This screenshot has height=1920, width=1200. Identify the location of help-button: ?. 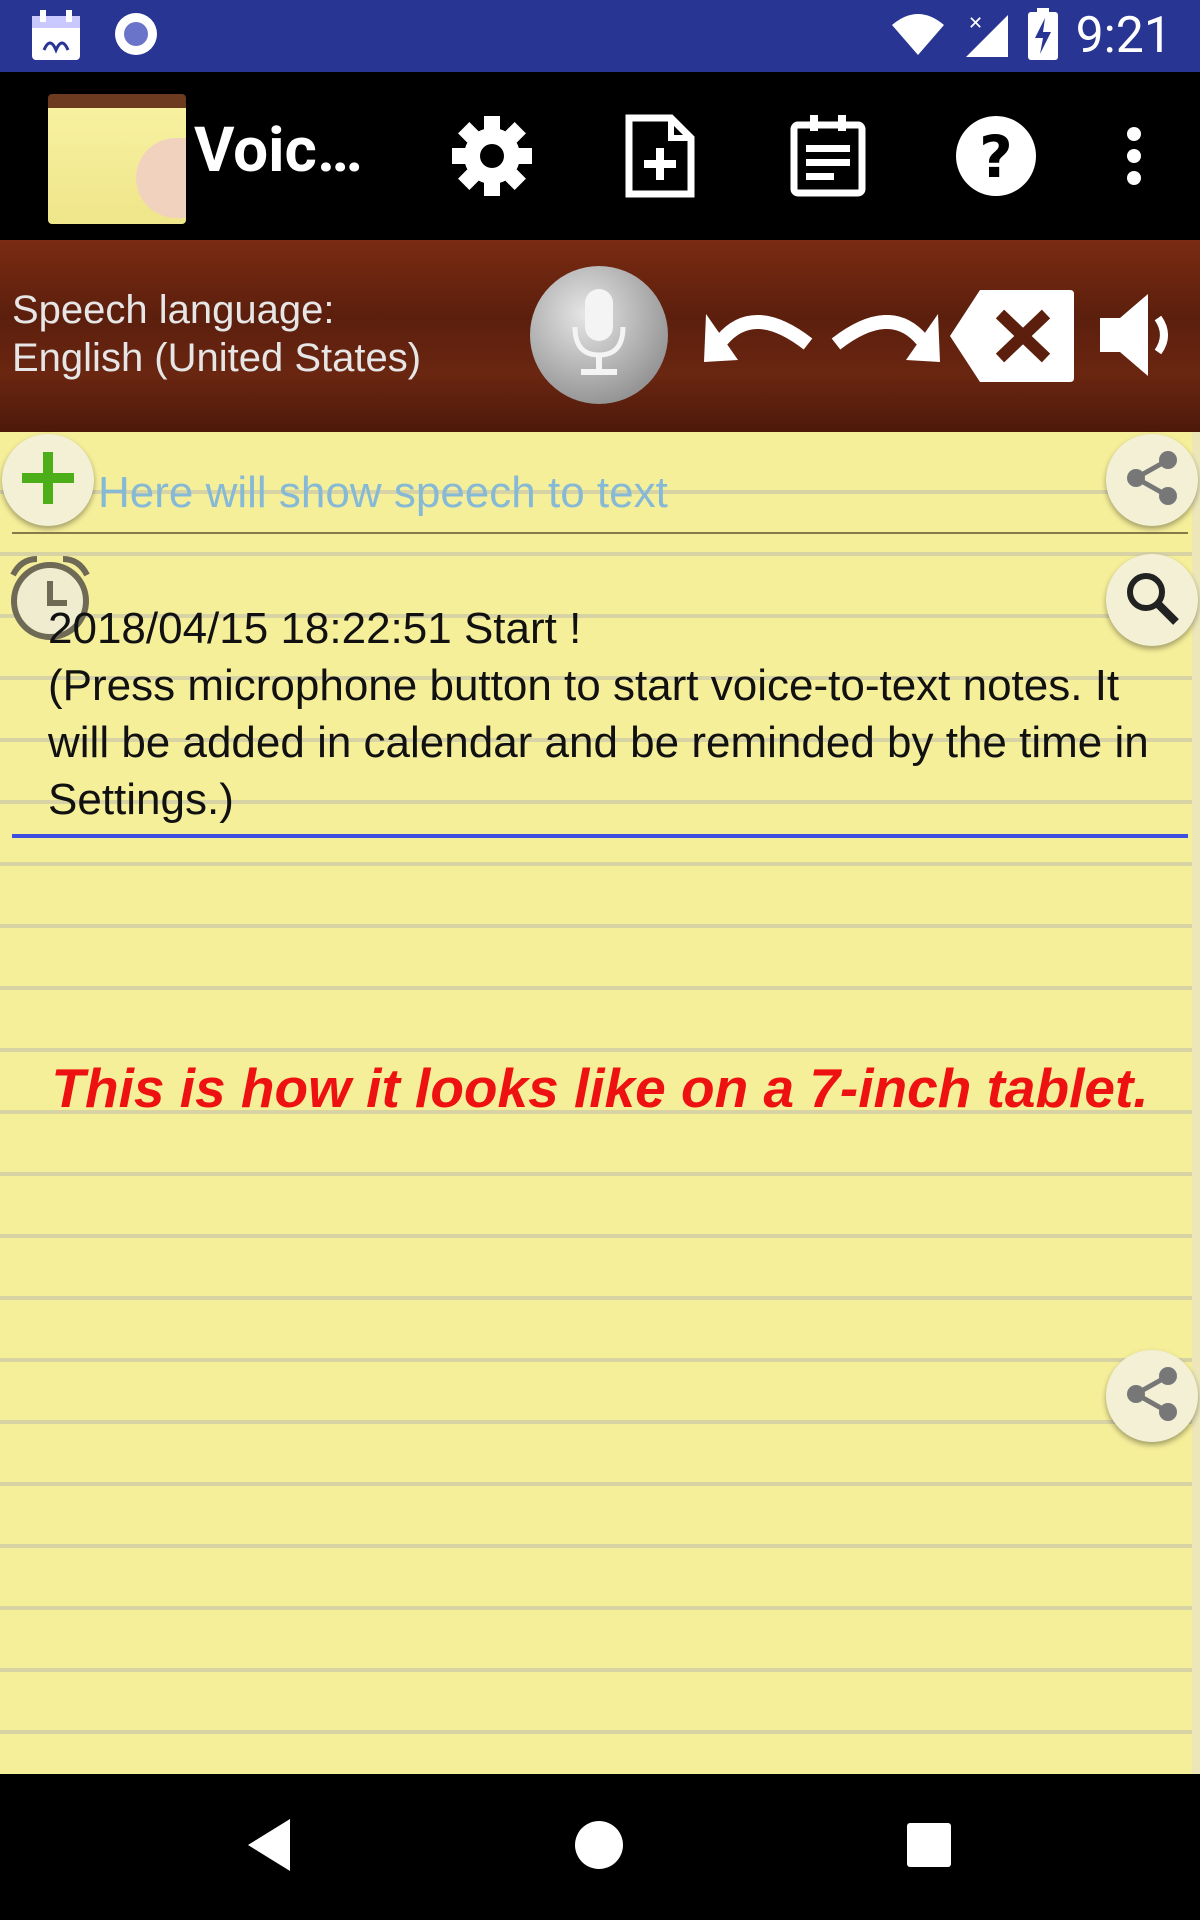
(996, 158).